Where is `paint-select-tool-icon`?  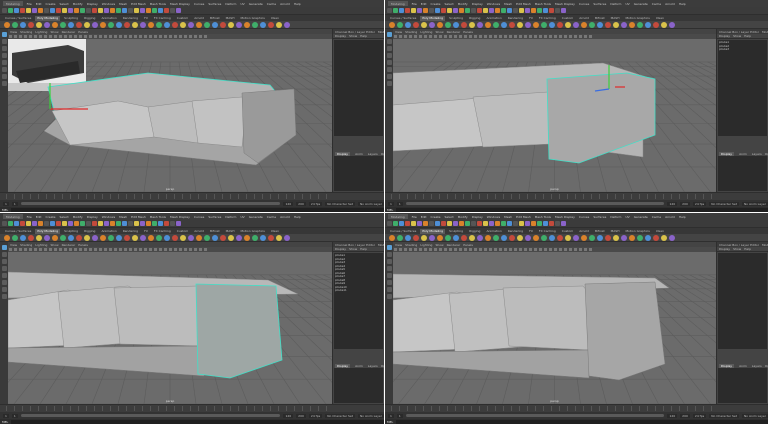
paint-select-tool-icon is located at coordinates (4, 261).